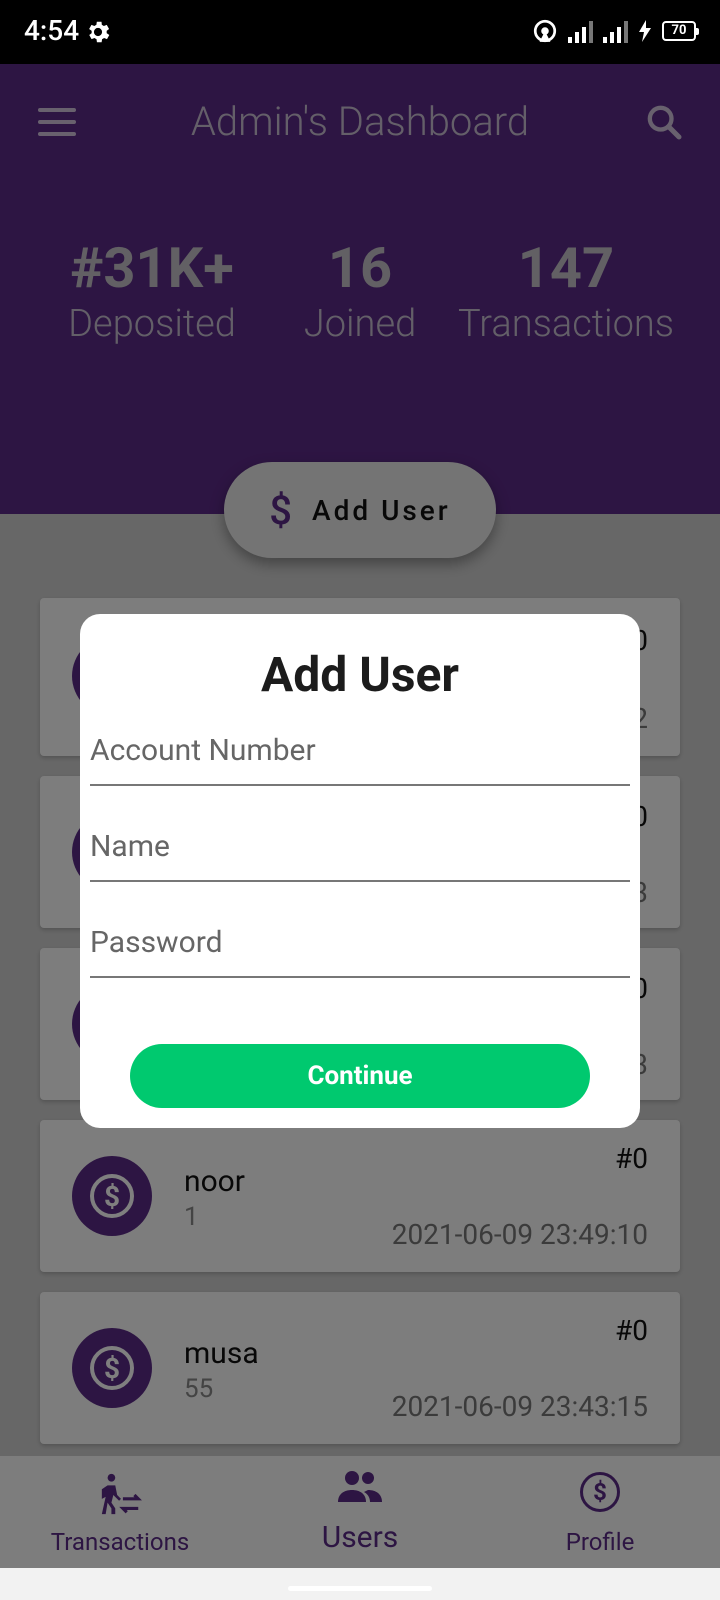 The height and width of the screenshot is (1600, 720). Describe the element at coordinates (52, 30) in the screenshot. I see `status-time: 4:54` at that location.